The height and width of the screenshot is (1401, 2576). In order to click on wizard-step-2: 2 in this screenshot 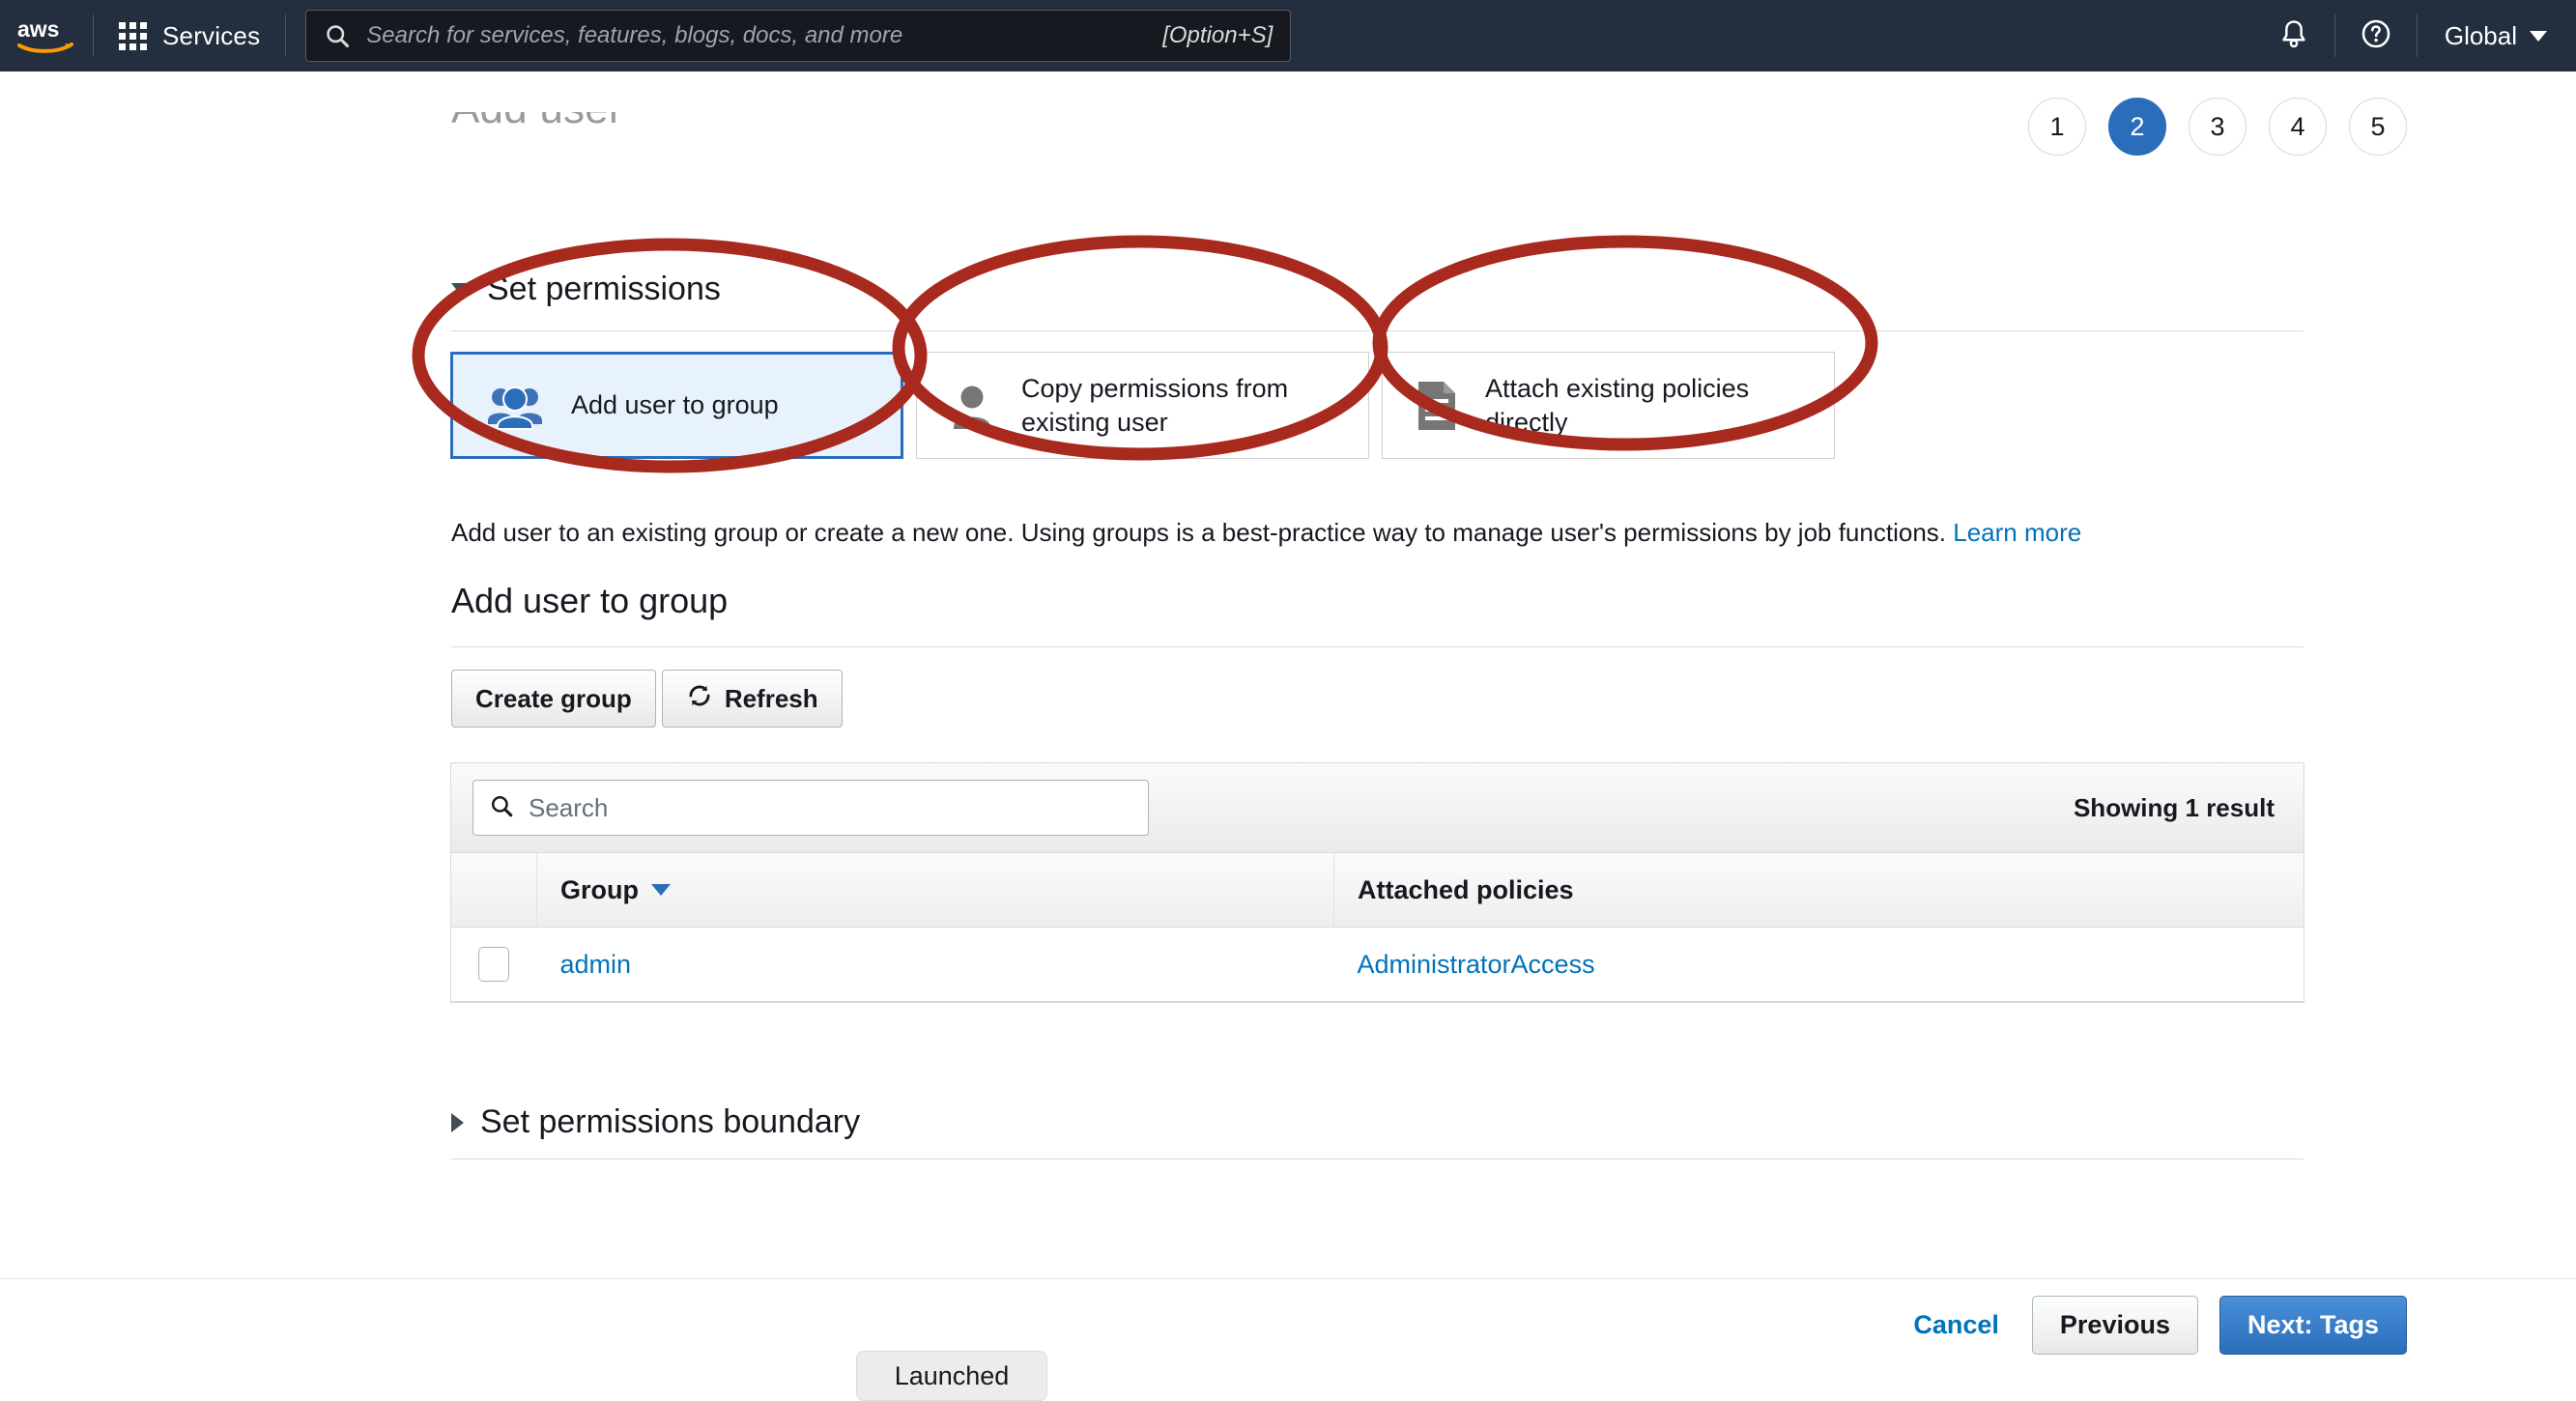, I will do `click(2137, 127)`.